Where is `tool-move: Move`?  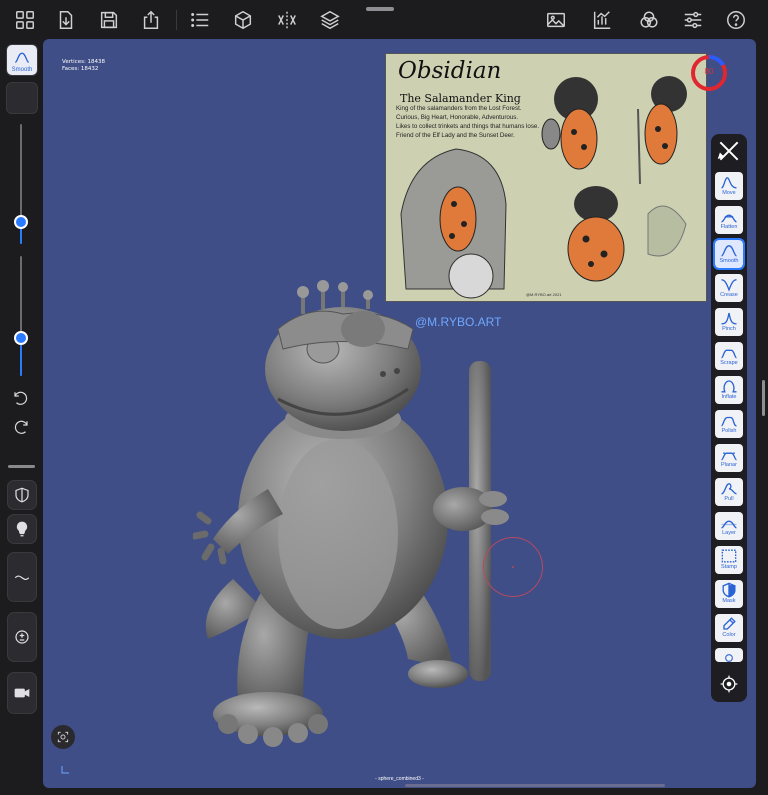 tool-move: Move is located at coordinates (729, 186).